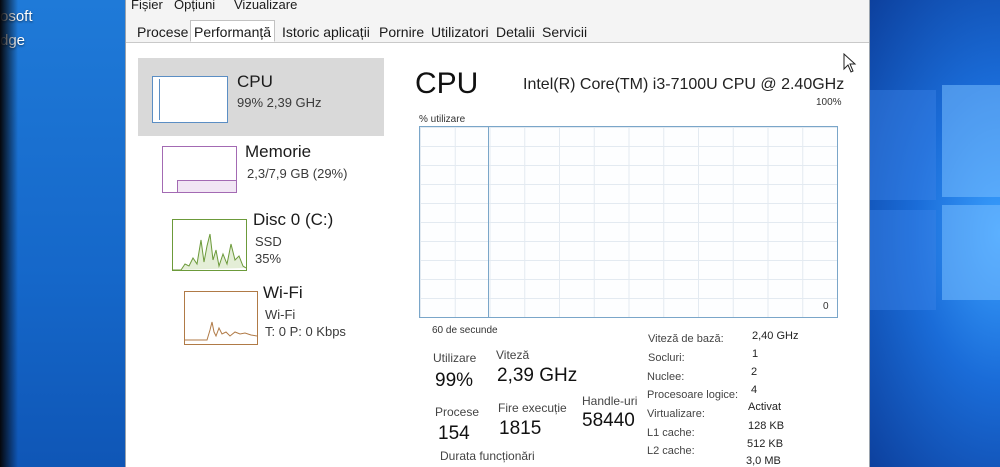 The height and width of the screenshot is (467, 1000). What do you see at coordinates (283, 292) in the screenshot?
I see `sidebar-item-title: Wi-Fi` at bounding box center [283, 292].